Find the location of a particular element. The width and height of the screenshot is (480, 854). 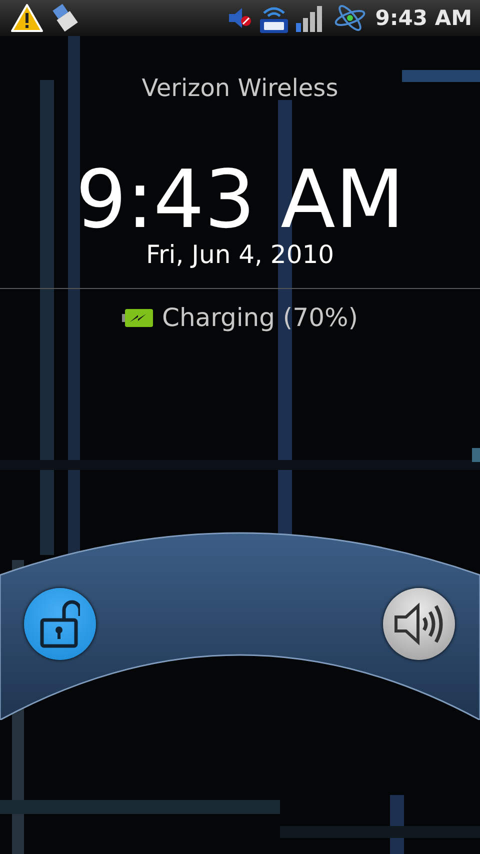

speaker-icon is located at coordinates (419, 624).